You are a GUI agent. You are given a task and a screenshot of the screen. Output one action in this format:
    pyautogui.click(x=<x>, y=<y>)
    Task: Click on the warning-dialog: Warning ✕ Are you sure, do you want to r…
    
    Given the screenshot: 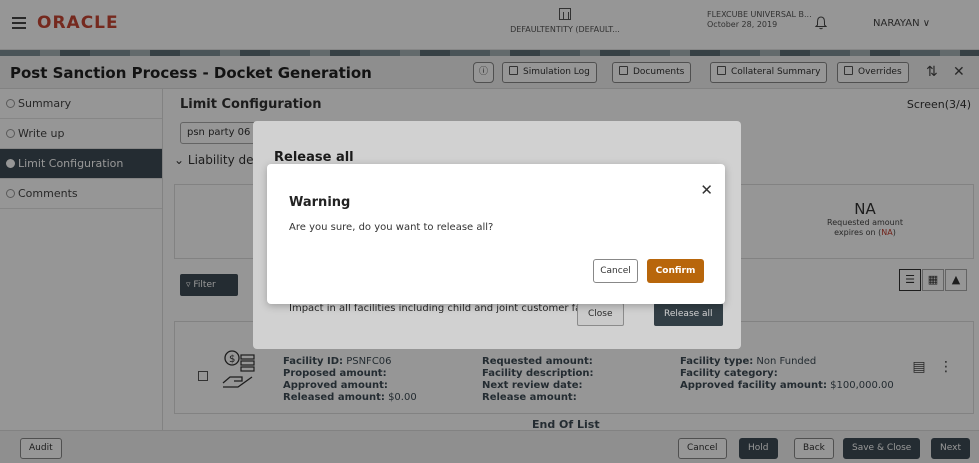 What is the action you would take?
    pyautogui.click(x=496, y=234)
    